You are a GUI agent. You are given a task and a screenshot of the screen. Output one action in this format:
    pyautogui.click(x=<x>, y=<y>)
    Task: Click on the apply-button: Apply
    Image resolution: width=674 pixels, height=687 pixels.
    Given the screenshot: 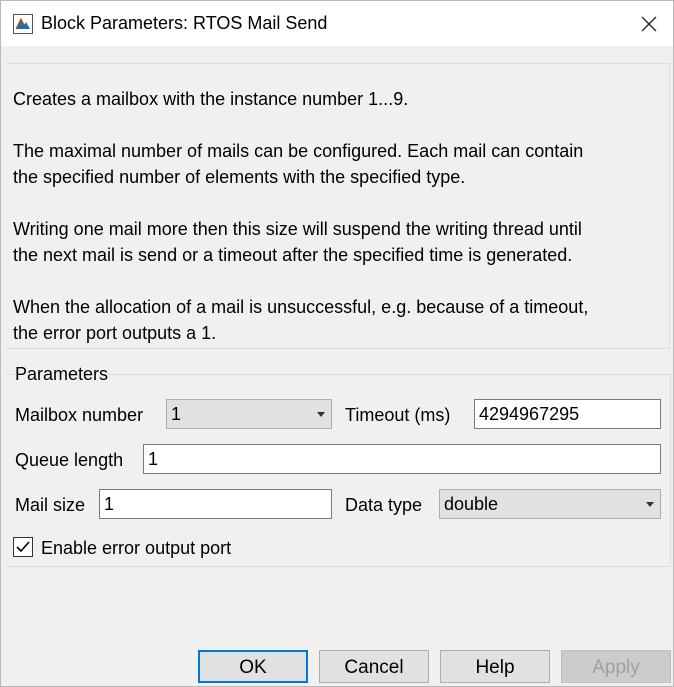 What is the action you would take?
    pyautogui.click(x=616, y=666)
    